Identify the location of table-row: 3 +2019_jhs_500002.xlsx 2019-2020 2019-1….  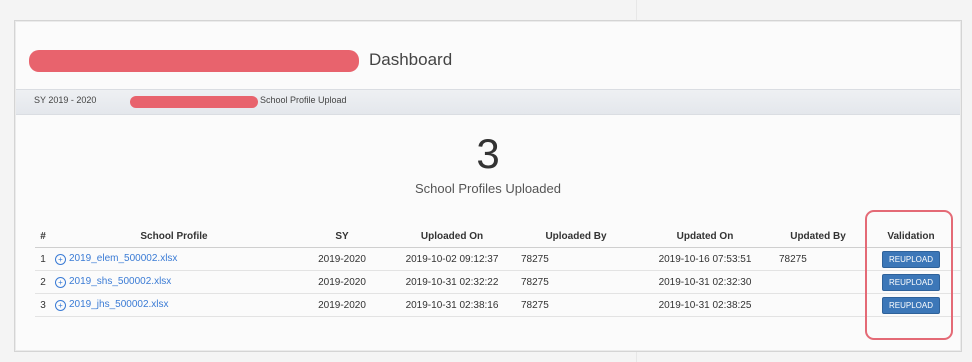
(498, 305).